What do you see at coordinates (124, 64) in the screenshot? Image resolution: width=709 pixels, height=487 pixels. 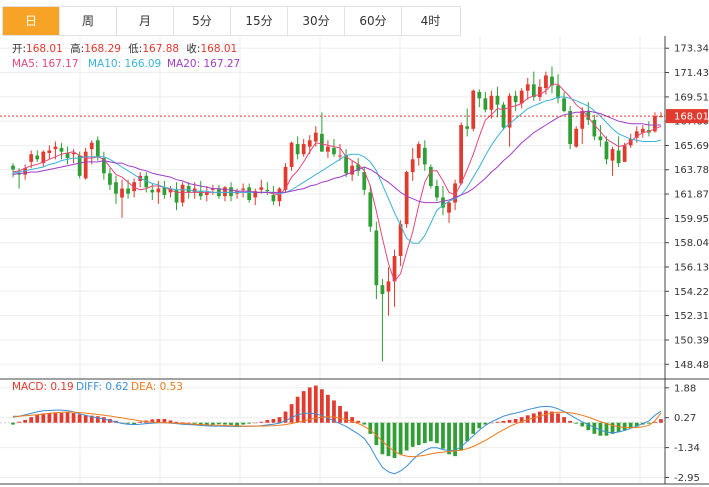 I see `legend-ma10: MA10: 166.09` at bounding box center [124, 64].